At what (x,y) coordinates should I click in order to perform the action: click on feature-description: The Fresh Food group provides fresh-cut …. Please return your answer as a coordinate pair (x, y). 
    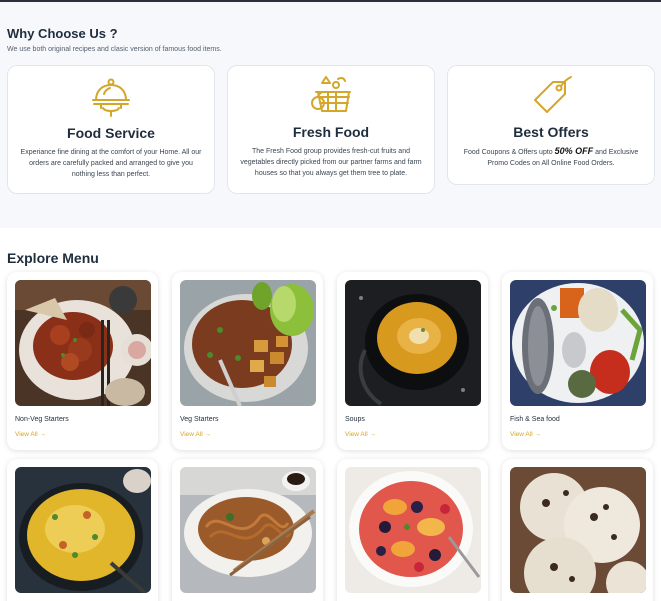
    Looking at the image, I should click on (331, 162).